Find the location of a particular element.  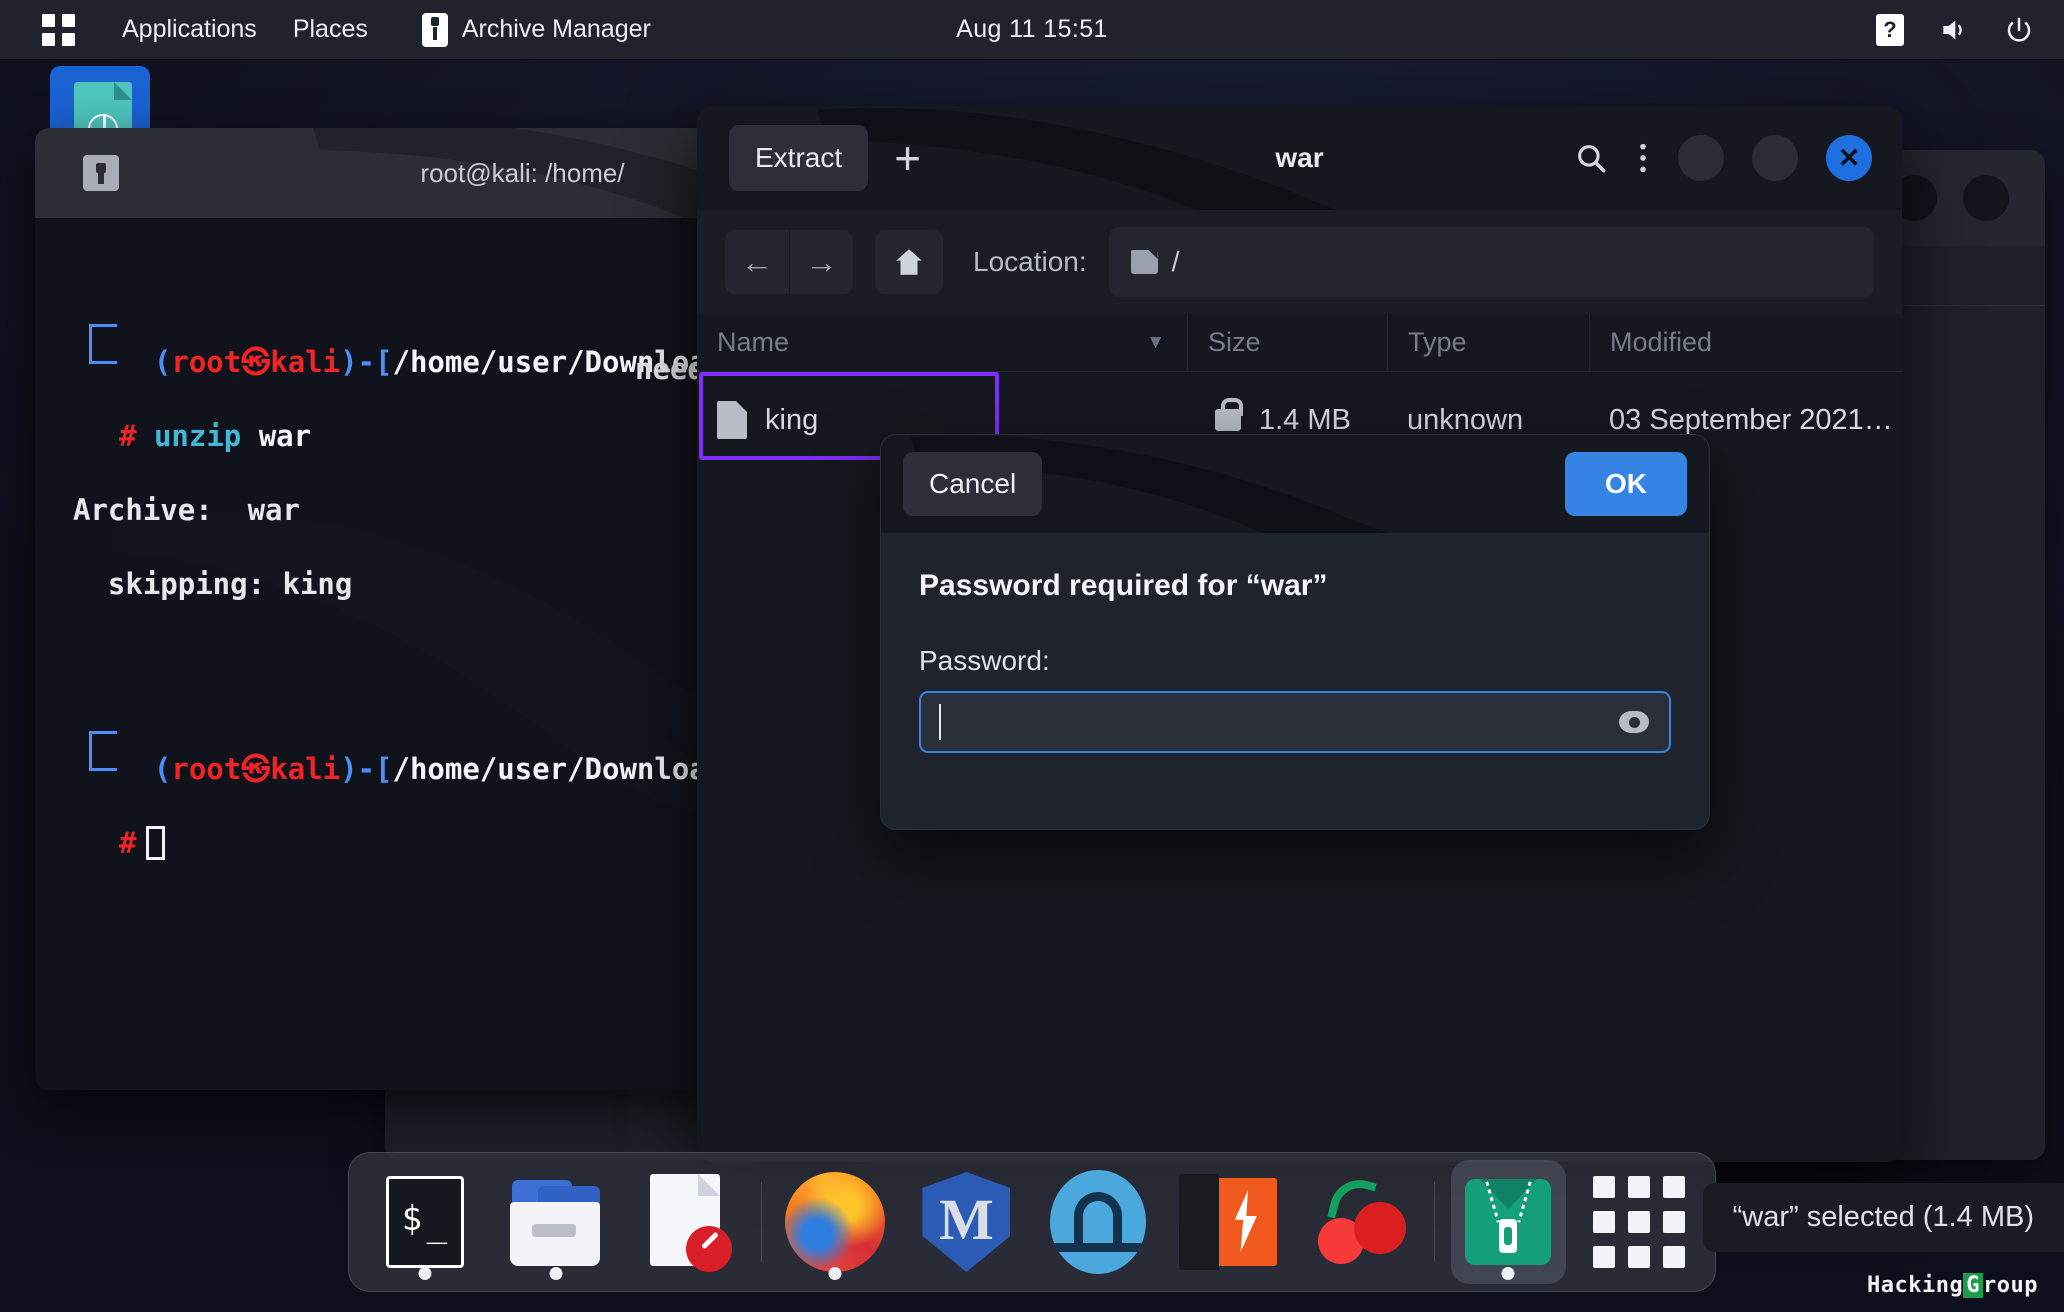

navigation-group: ← → is located at coordinates (789, 262).